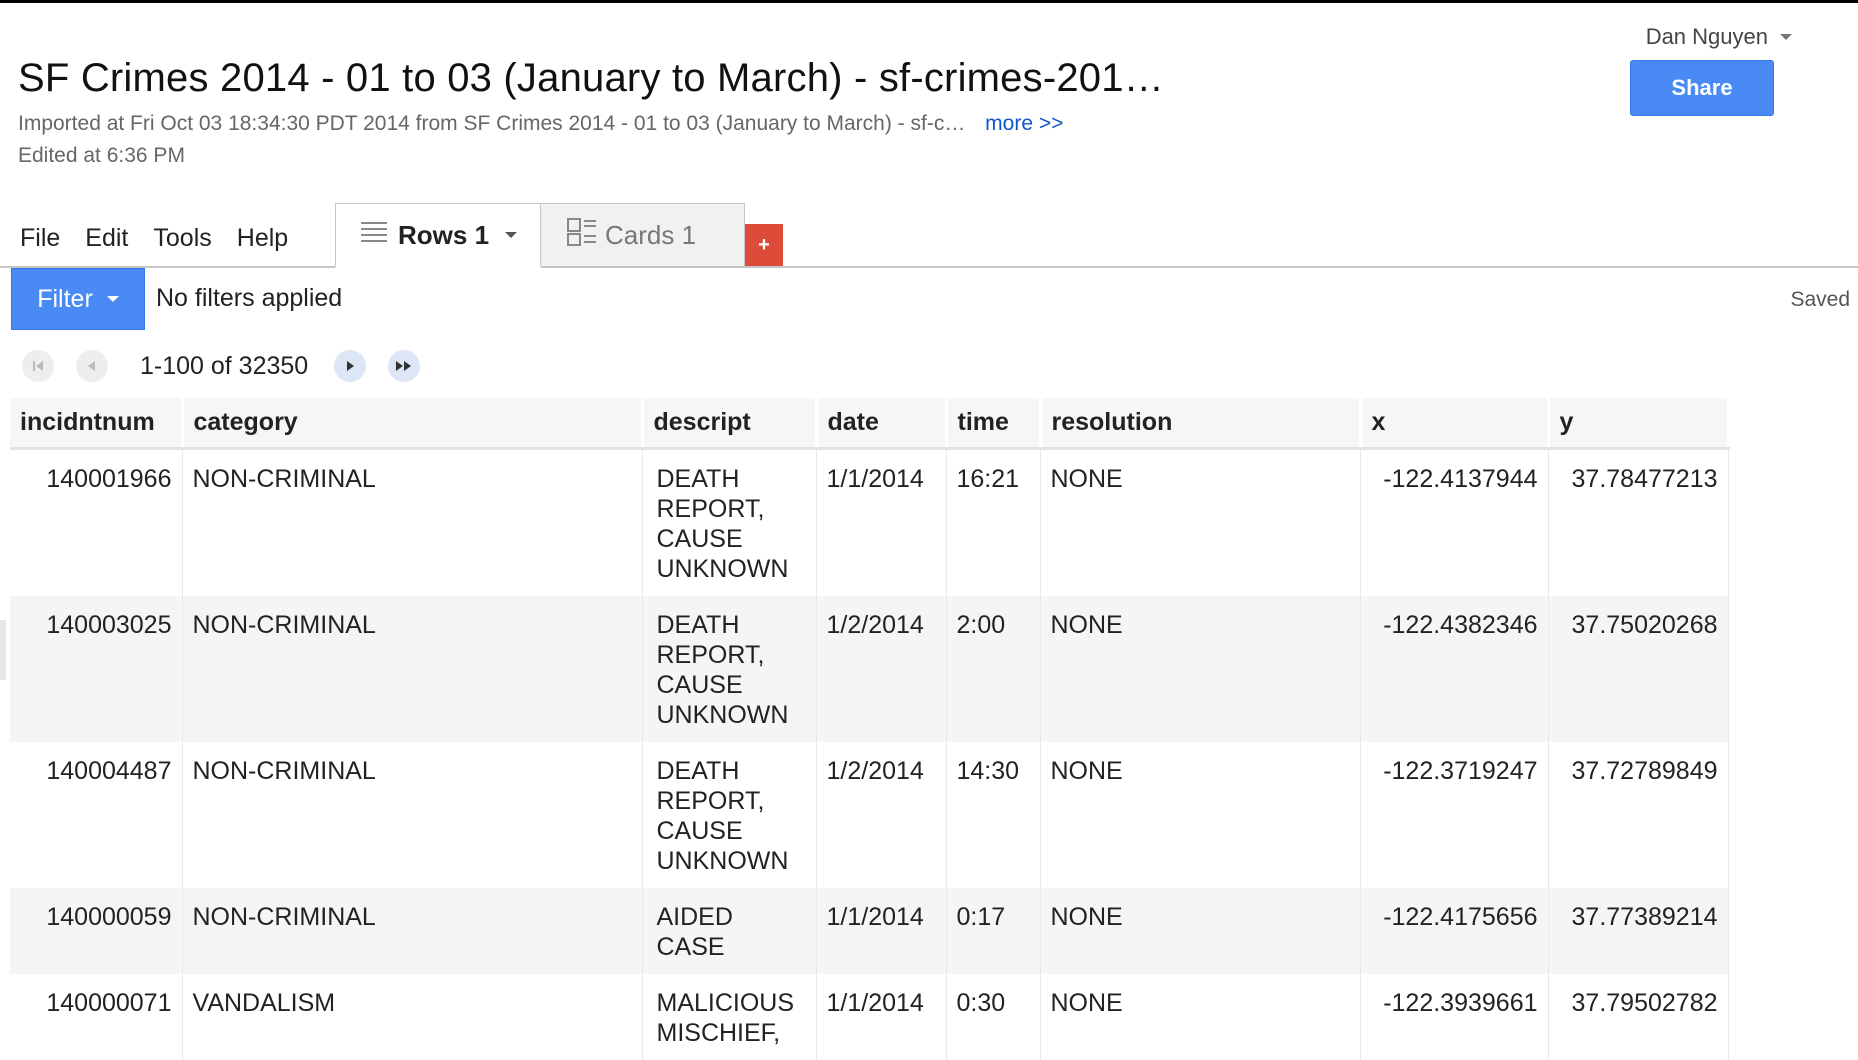 The image size is (1858, 1060). Describe the element at coordinates (764, 245) in the screenshot. I see `add-tab-button: +` at that location.